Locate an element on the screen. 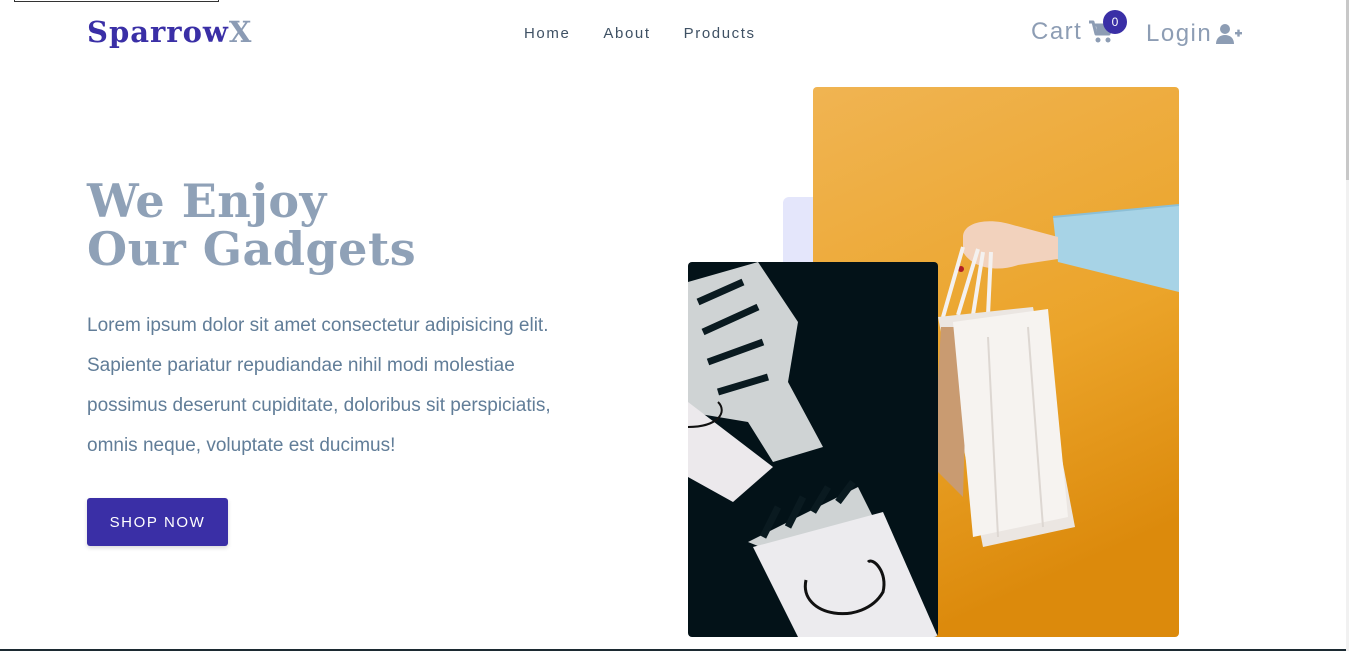 The height and width of the screenshot is (651, 1349). shop-now-button: SHOP NOW is located at coordinates (157, 522).